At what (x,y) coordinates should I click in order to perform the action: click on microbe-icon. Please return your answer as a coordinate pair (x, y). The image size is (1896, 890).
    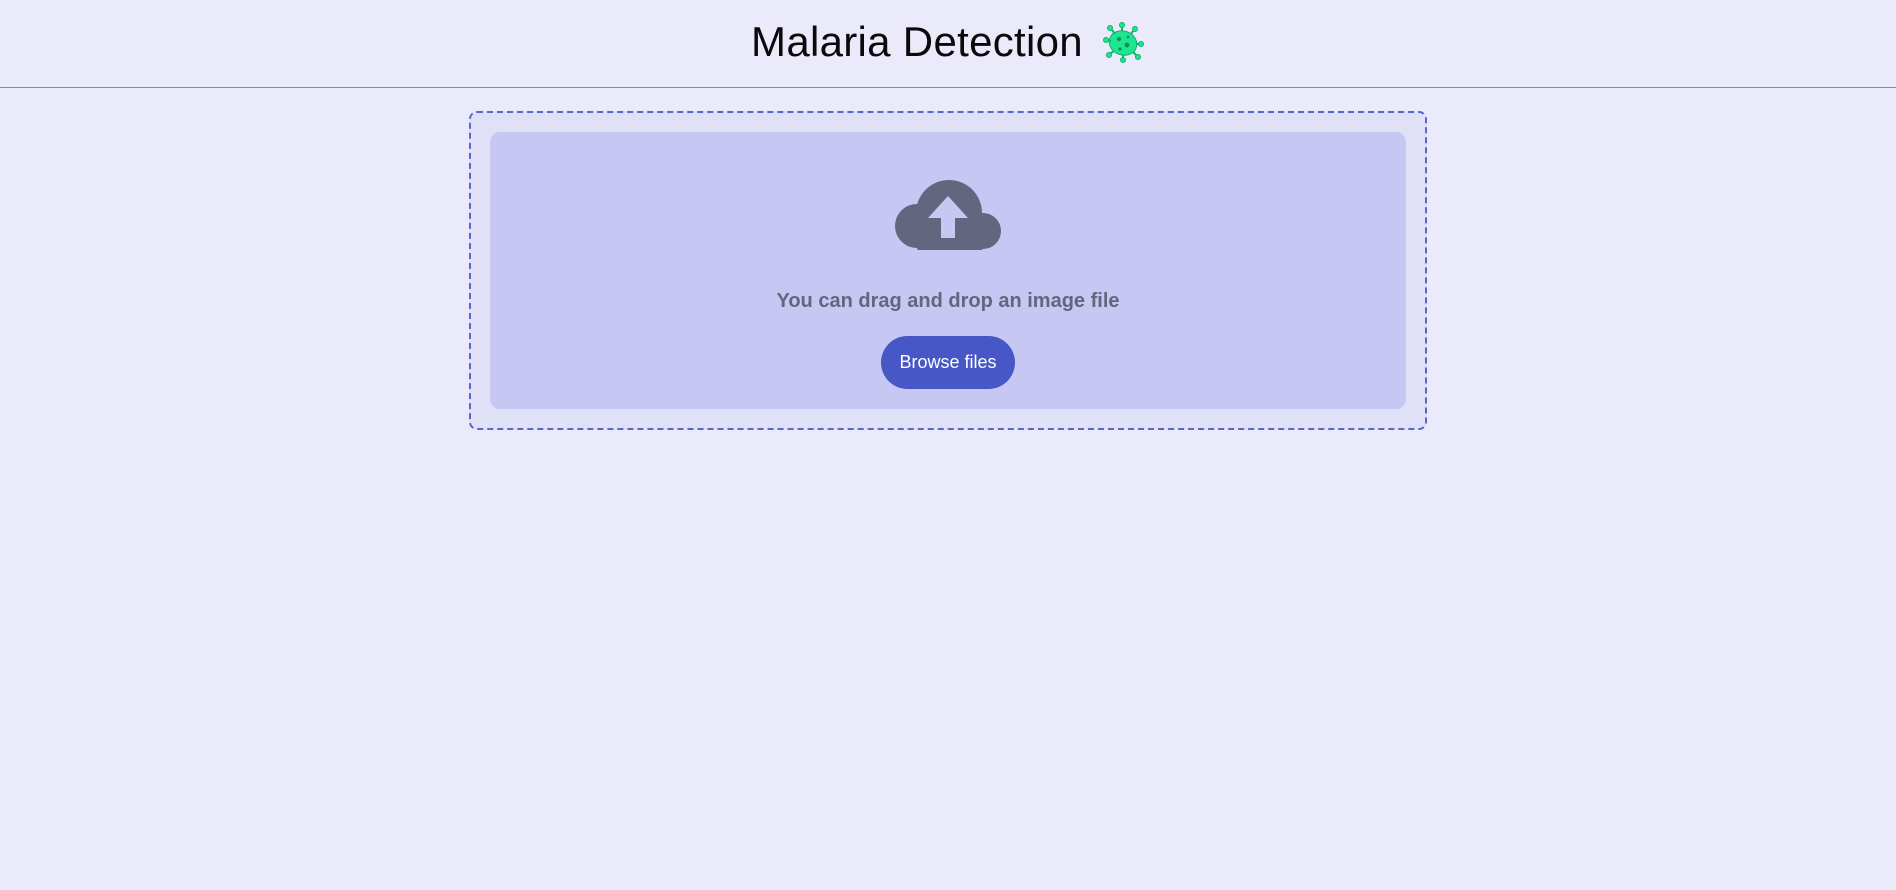
    Looking at the image, I should click on (1123, 42).